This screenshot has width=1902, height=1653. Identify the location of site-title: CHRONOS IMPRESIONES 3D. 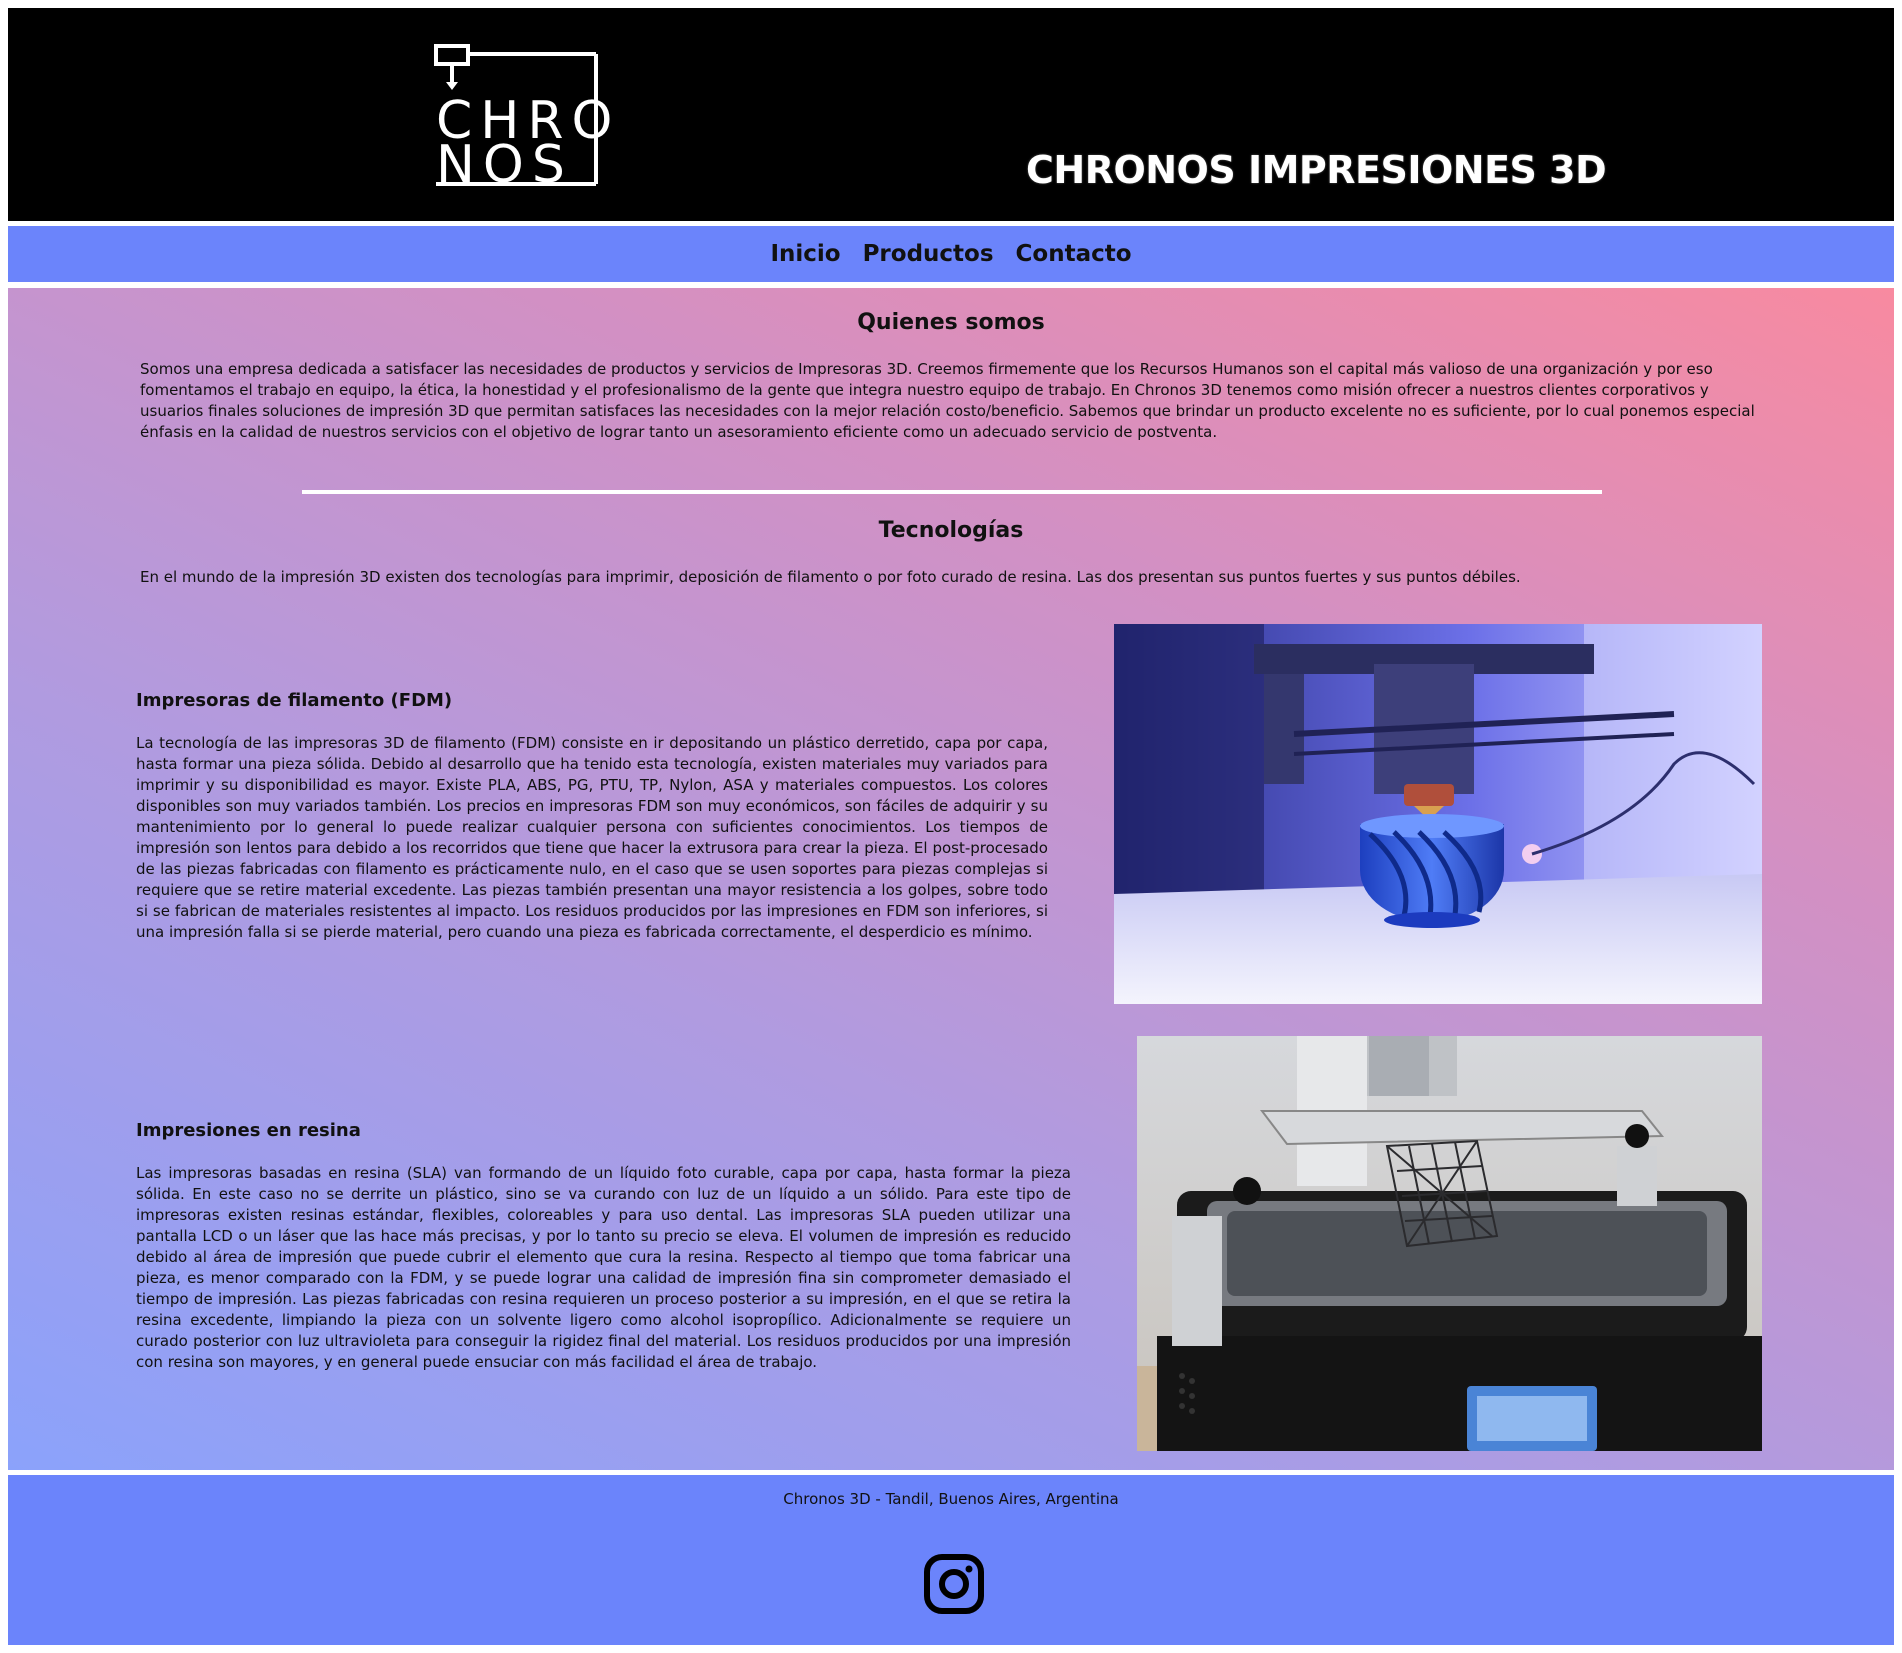
(1316, 170).